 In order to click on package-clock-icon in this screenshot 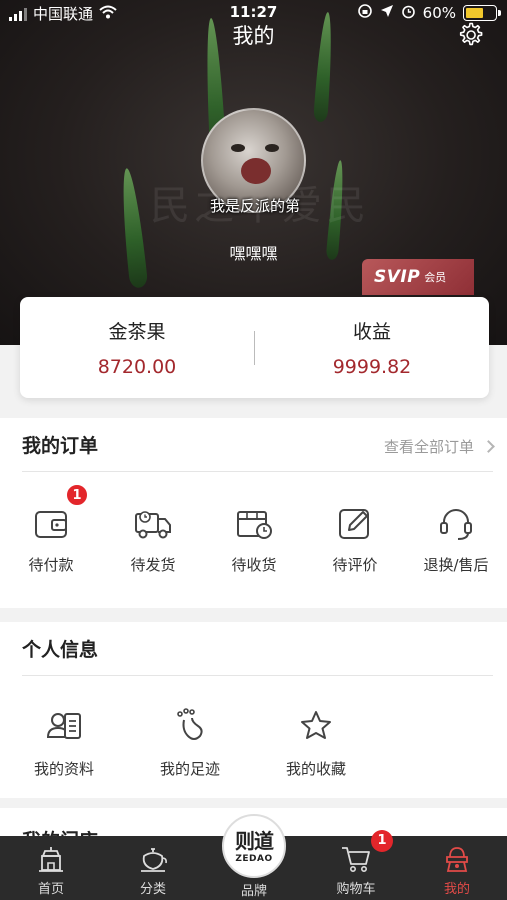, I will do `click(254, 524)`.